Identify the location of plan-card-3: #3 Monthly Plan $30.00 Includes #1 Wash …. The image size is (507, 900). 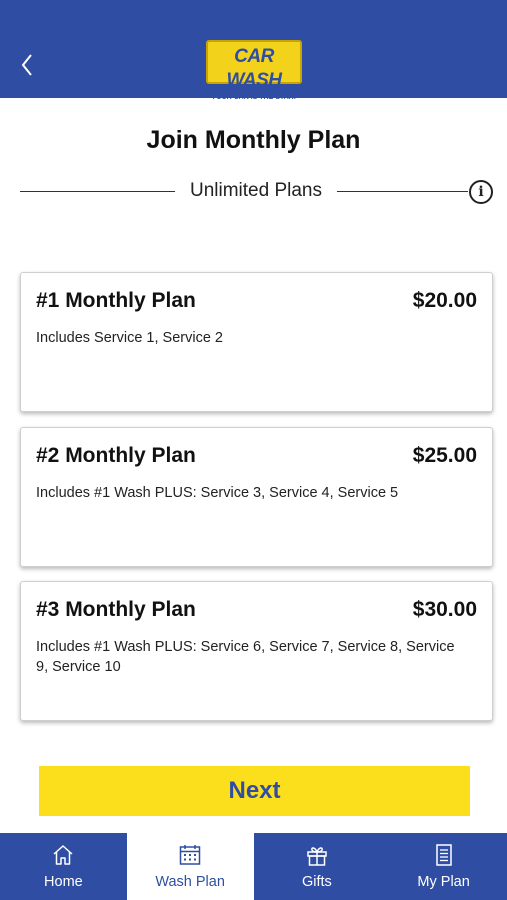
(256, 651).